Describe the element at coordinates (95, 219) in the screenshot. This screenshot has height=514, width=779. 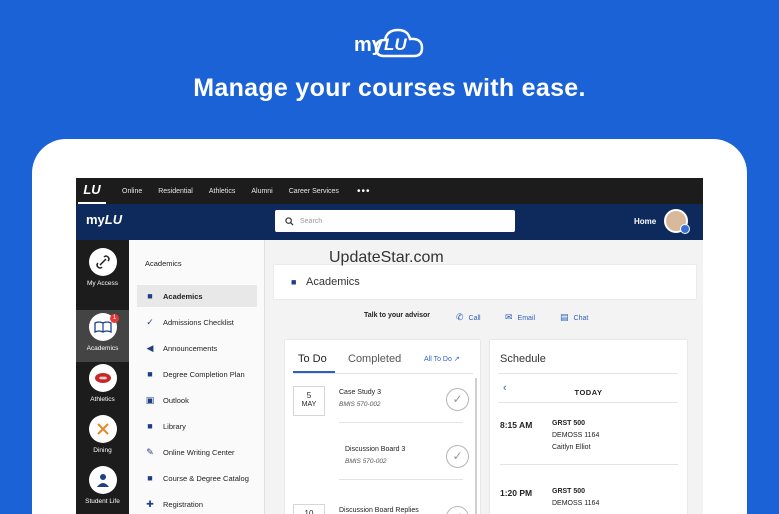
I see `header-logo-my: my` at that location.